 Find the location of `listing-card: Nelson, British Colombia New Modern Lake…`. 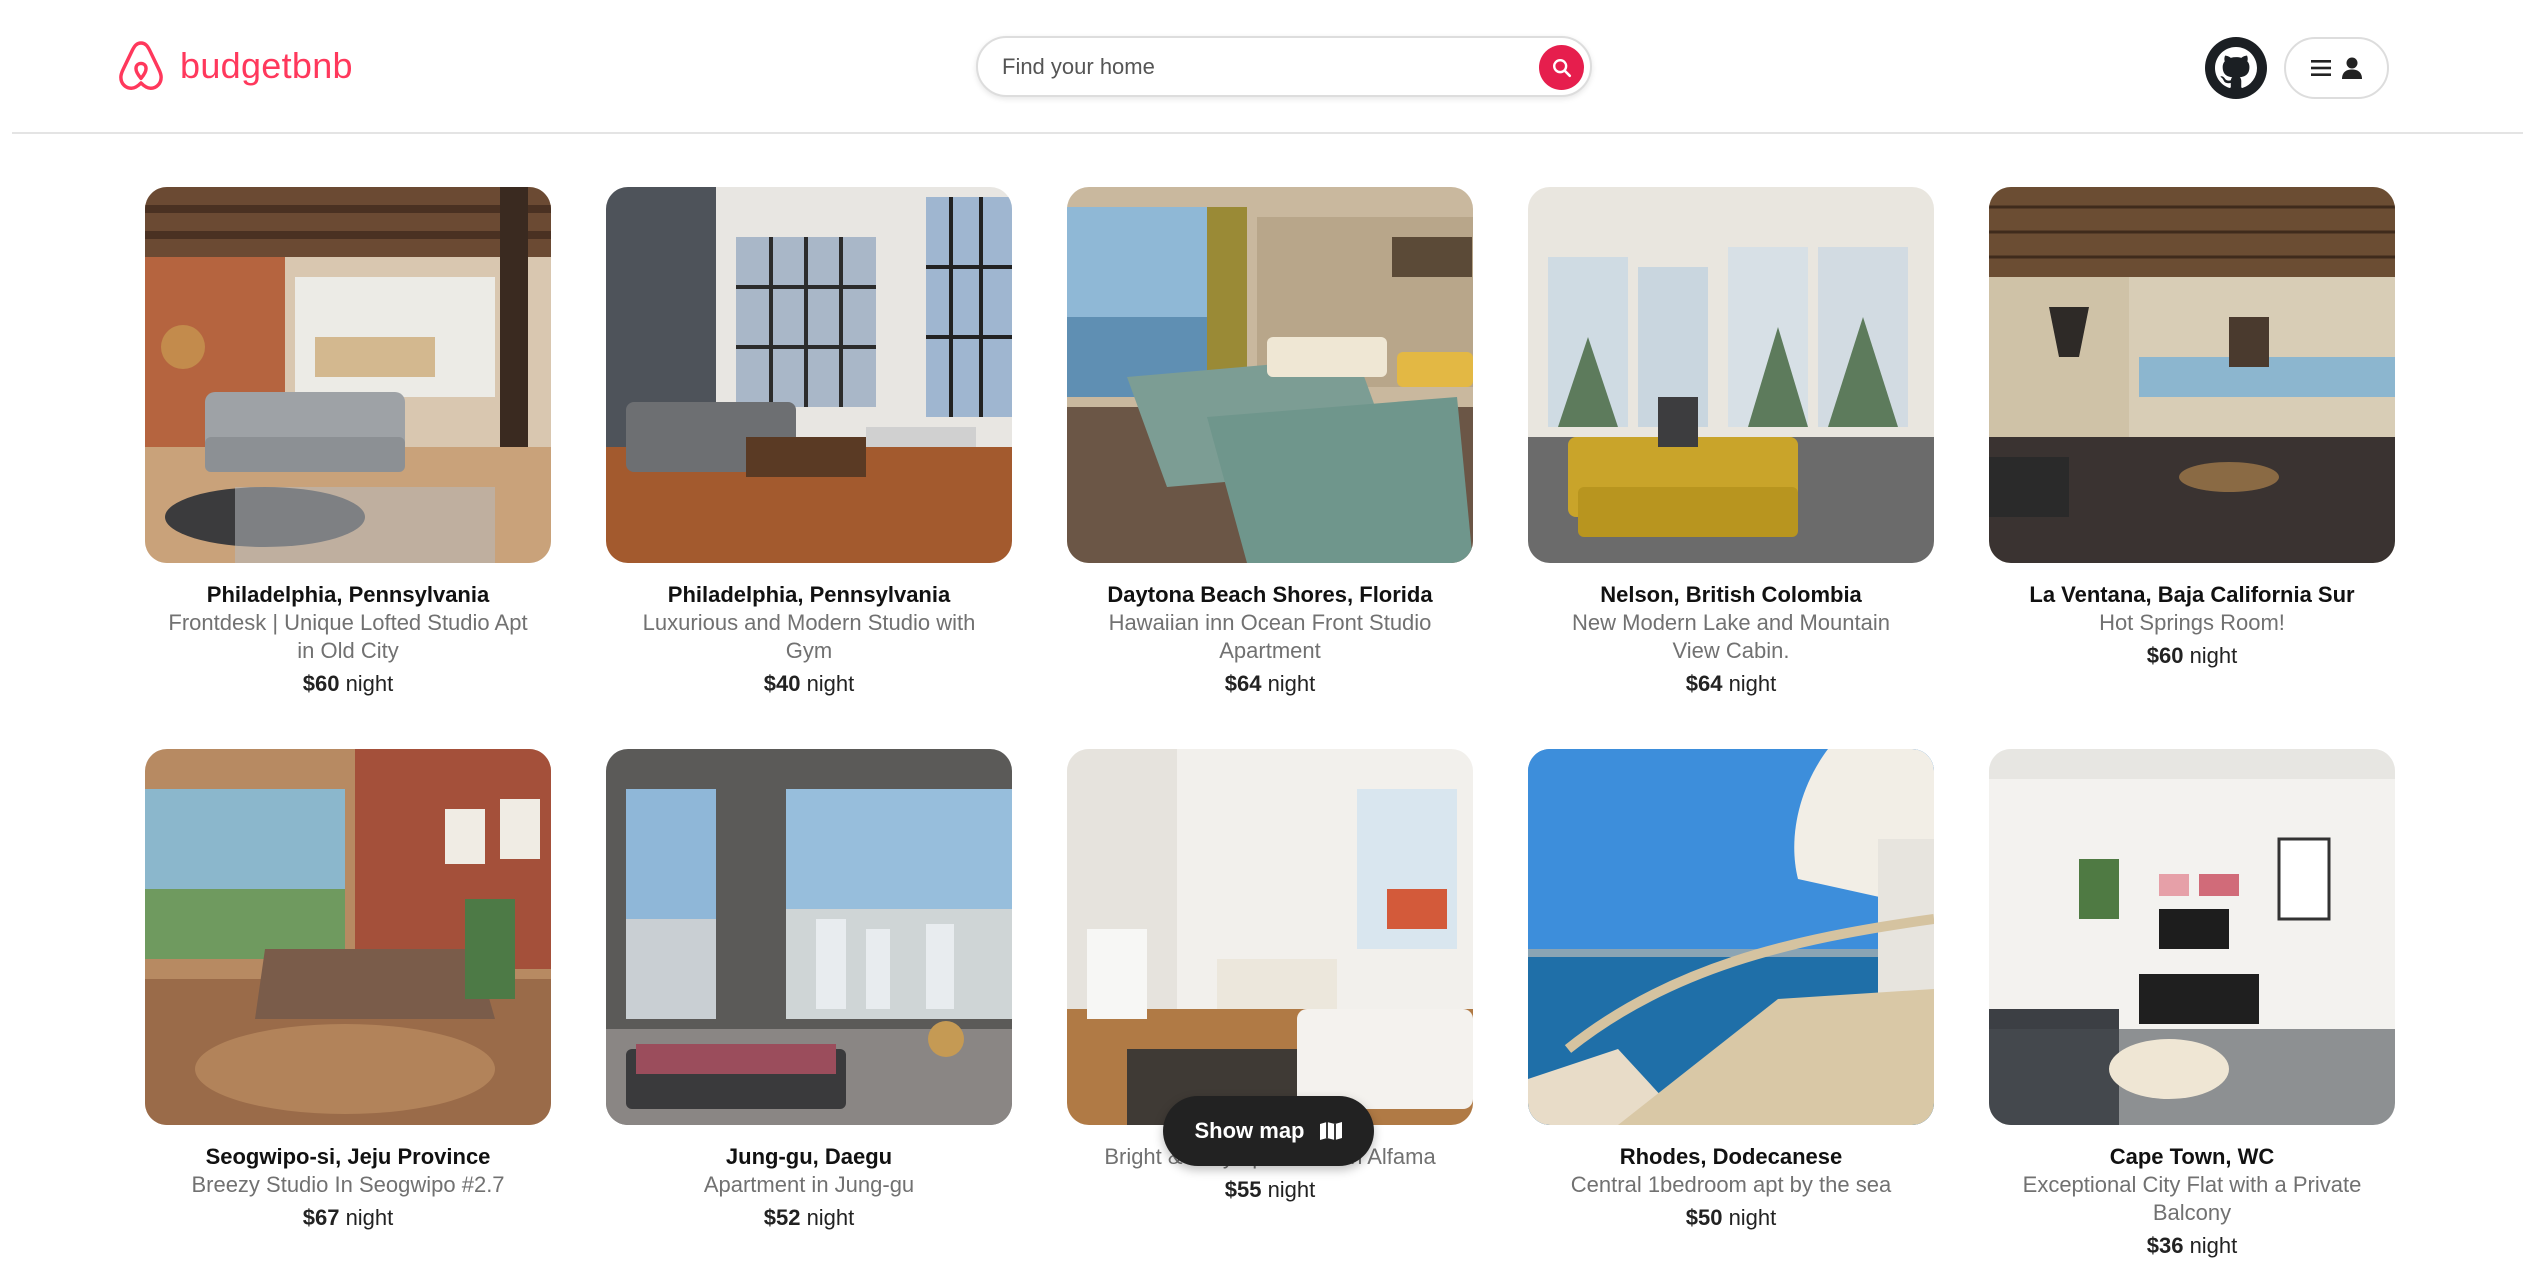

listing-card: Nelson, British Colombia New Modern Lake… is located at coordinates (1731, 443).